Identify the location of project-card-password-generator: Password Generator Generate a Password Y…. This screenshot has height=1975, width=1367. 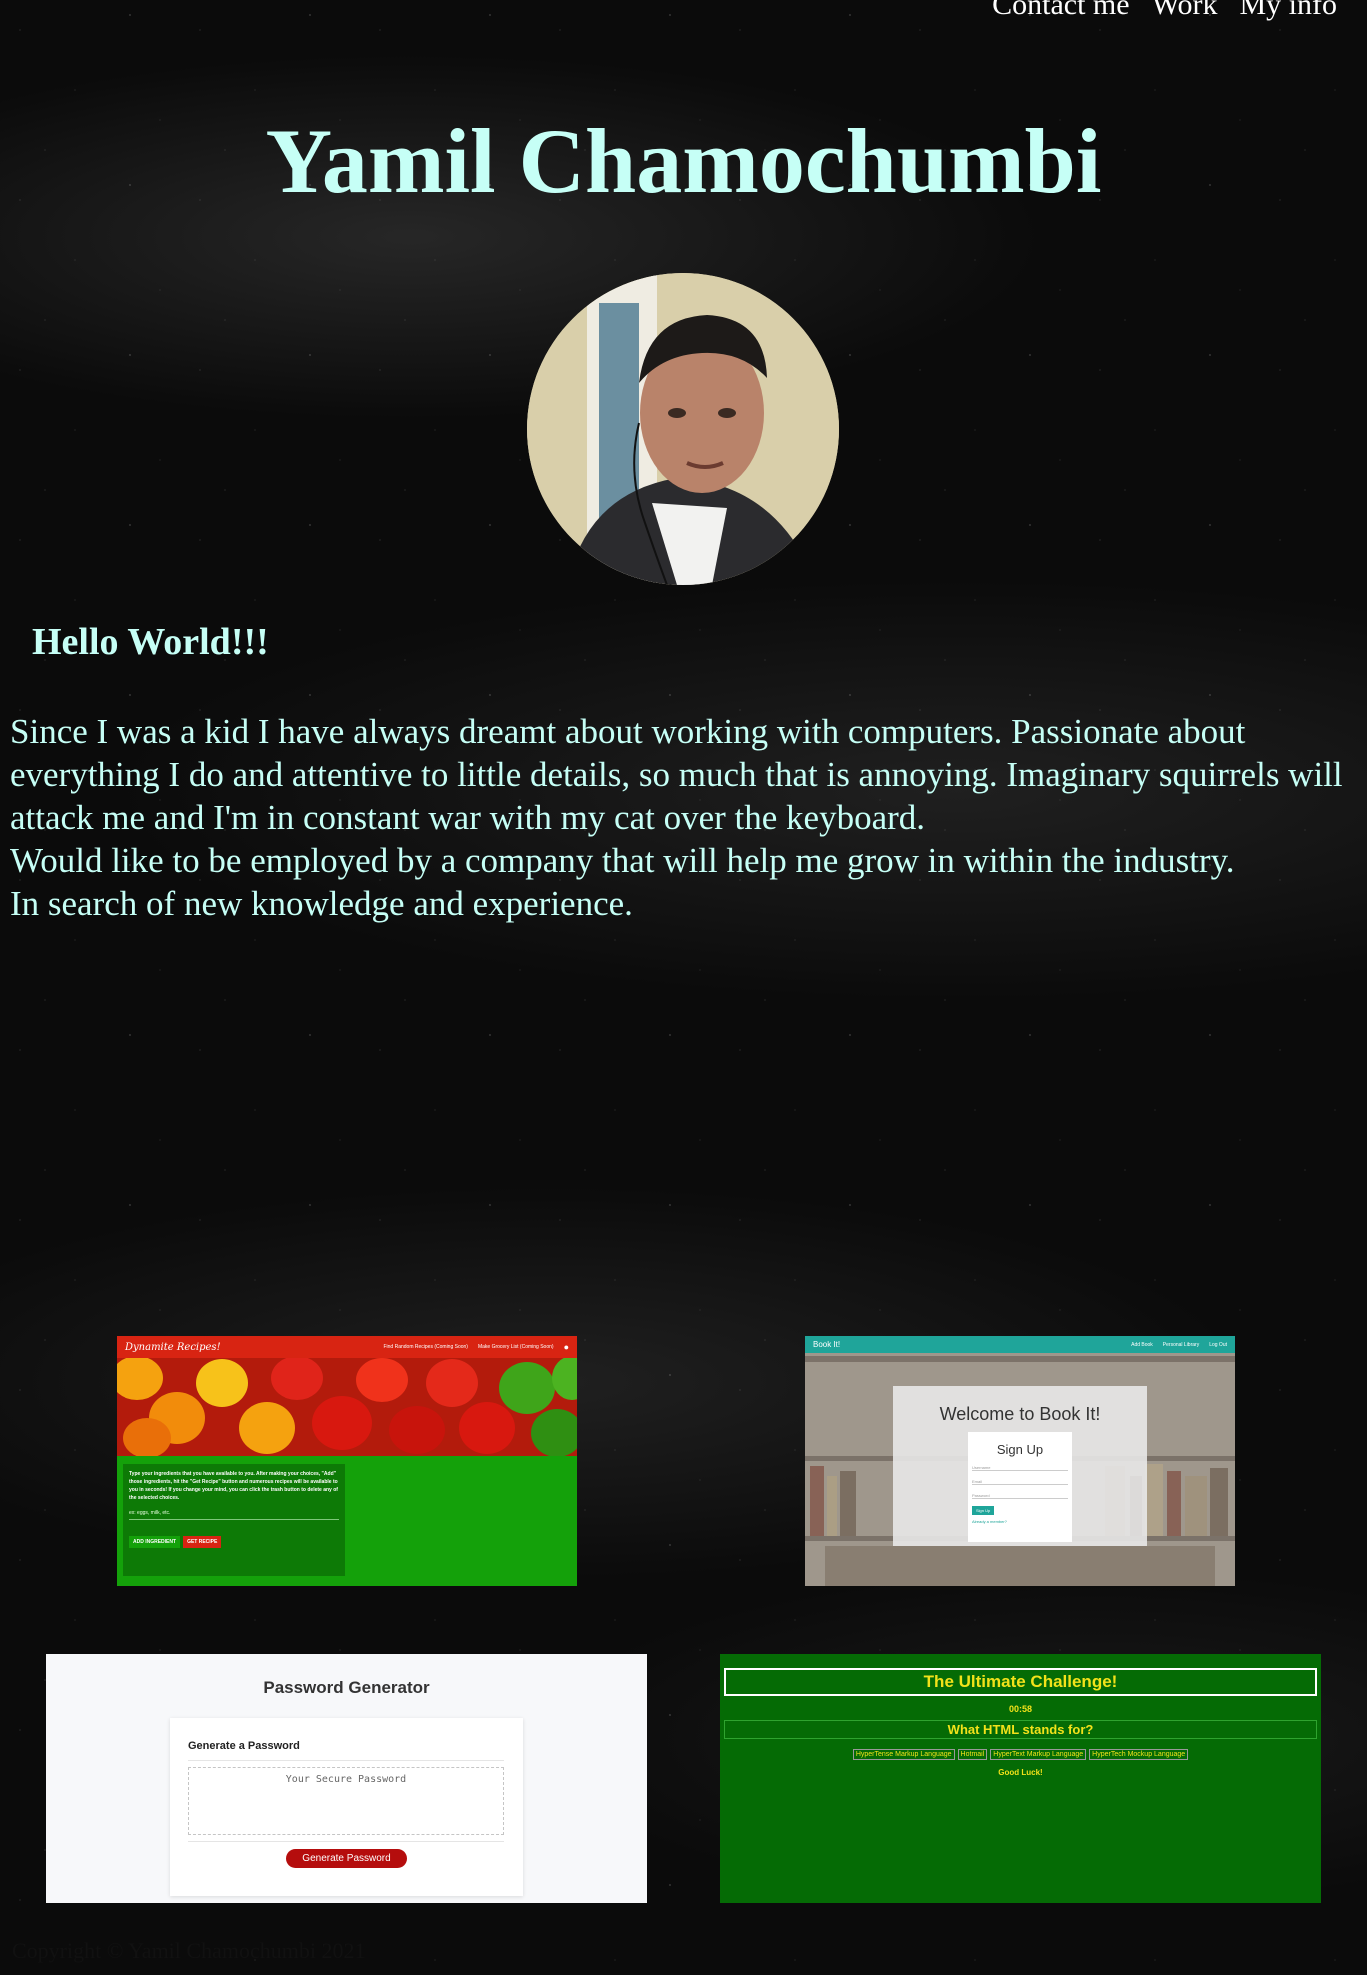
(346, 1778).